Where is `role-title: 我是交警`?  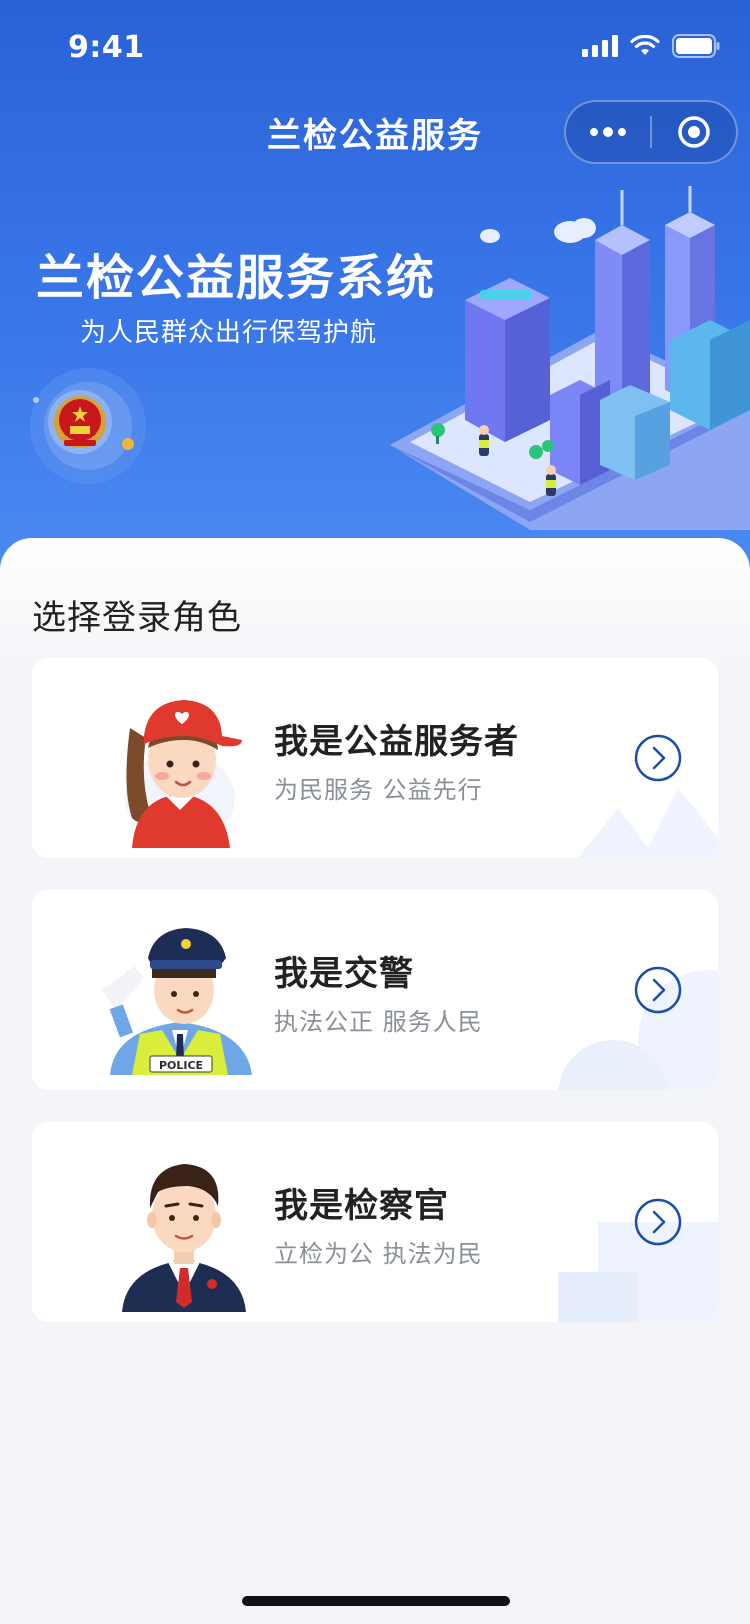
role-title: 我是交警 is located at coordinates (344, 974).